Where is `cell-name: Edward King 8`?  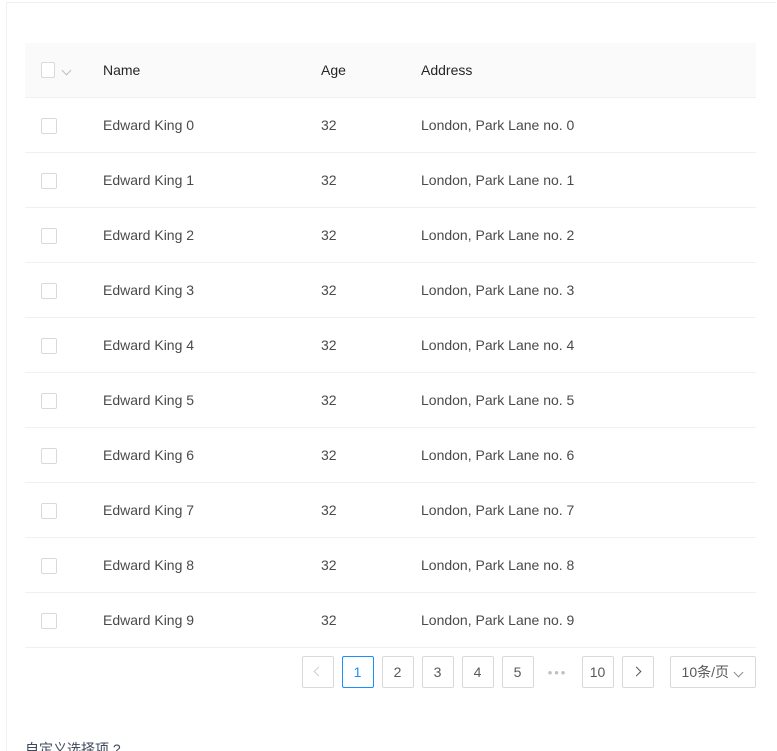
cell-name: Edward King 8 is located at coordinates (196, 565).